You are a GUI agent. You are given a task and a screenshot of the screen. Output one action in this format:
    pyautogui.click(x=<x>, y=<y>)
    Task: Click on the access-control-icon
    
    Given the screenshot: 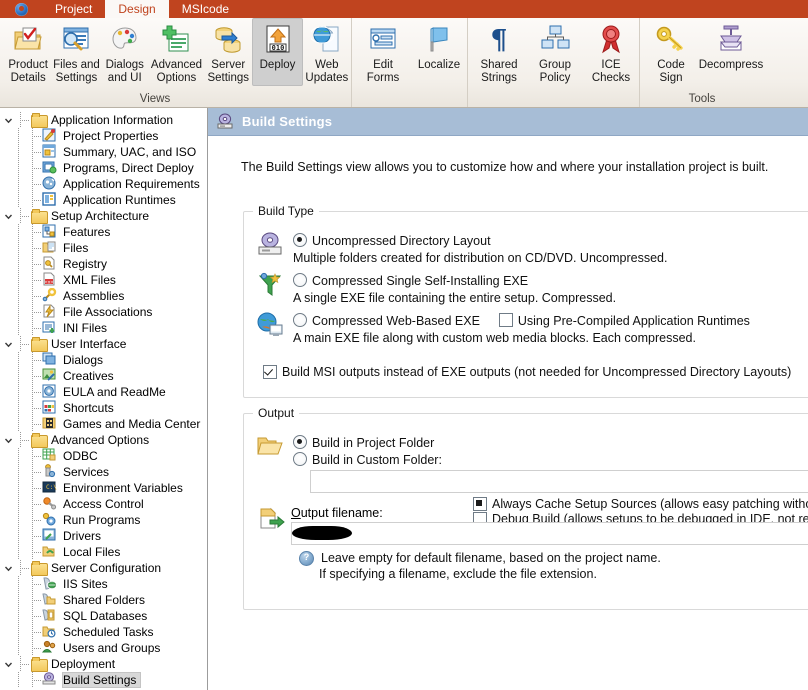 What is the action you would take?
    pyautogui.click(x=50, y=504)
    